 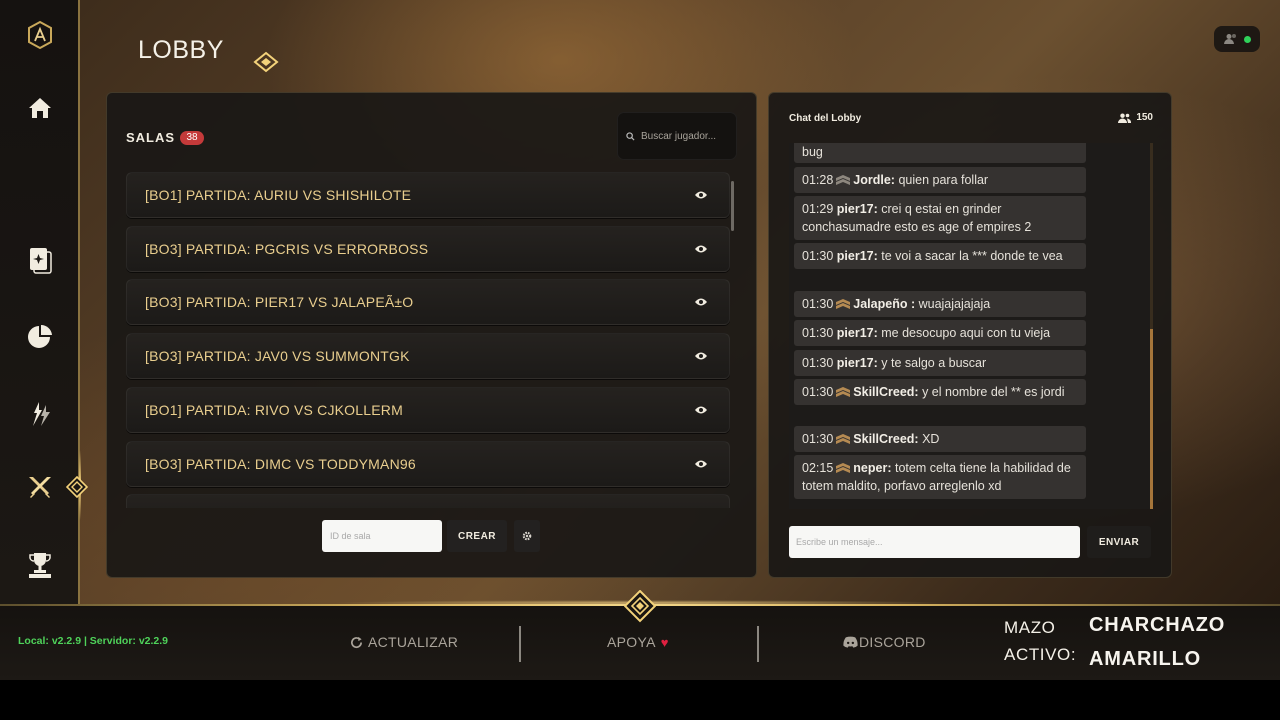 What do you see at coordinates (381, 62) in the screenshot?
I see `title-ornament-icon` at bounding box center [381, 62].